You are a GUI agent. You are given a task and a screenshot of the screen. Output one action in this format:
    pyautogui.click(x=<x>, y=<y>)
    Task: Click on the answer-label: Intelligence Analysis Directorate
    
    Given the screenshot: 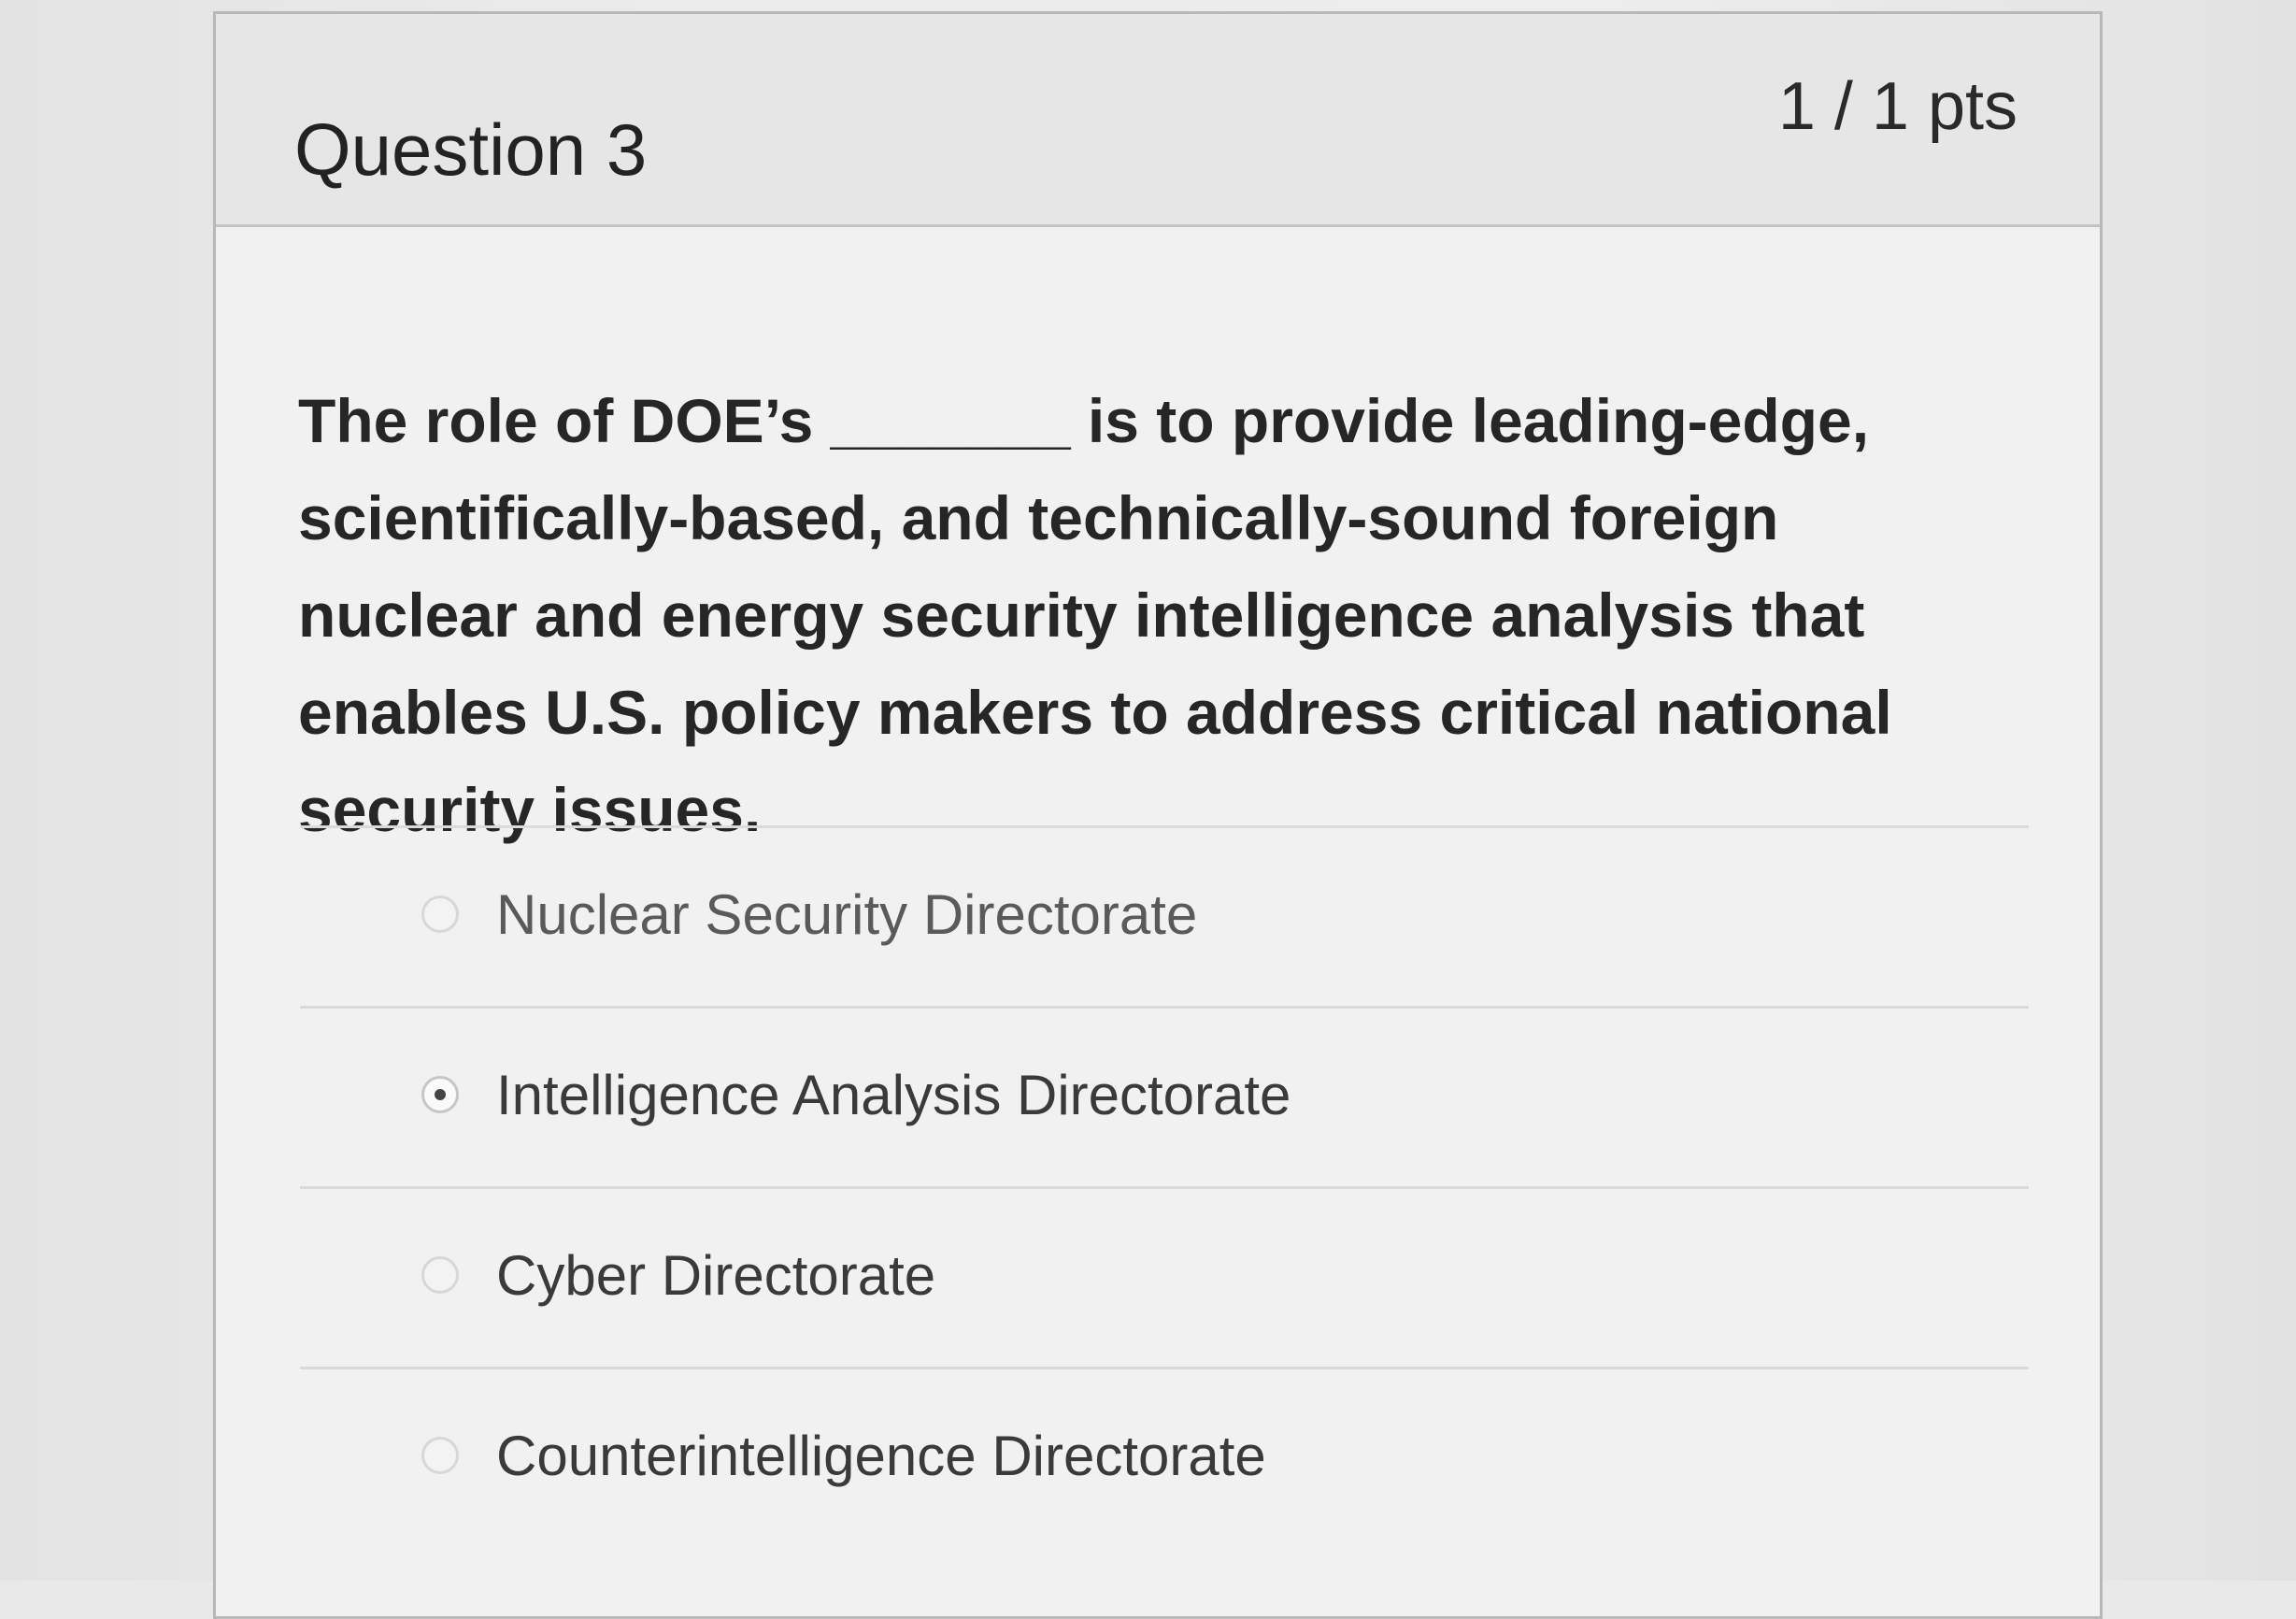 What is the action you would take?
    pyautogui.click(x=893, y=1095)
    